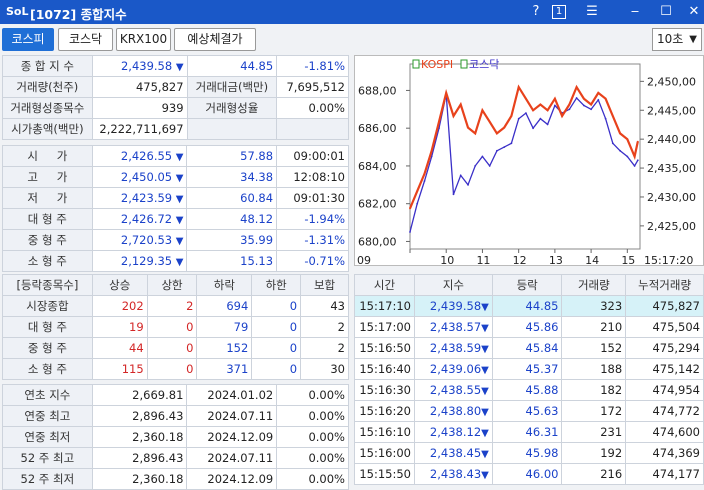 The image size is (704, 490). Describe the element at coordinates (143, 39) in the screenshot. I see `tab-krx100: KRX100` at that location.